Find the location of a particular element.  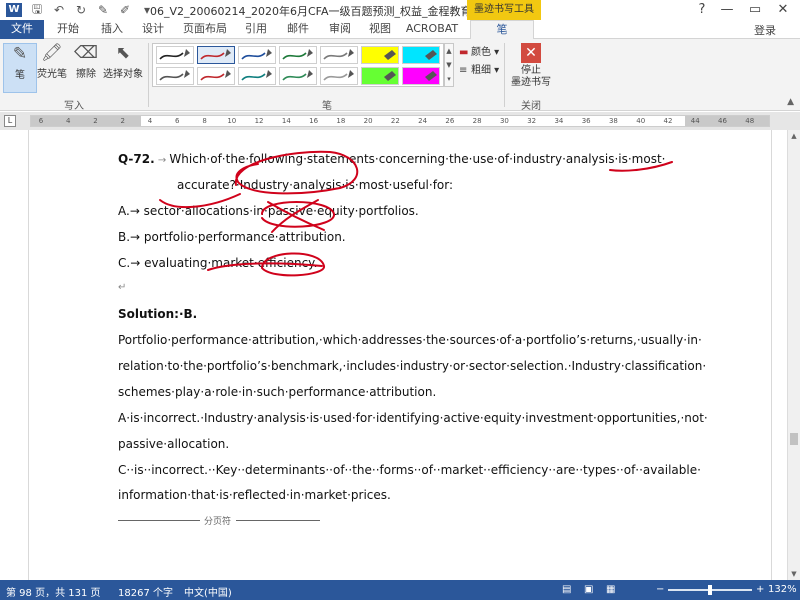

help-icon: ? is located at coordinates (702, 10).